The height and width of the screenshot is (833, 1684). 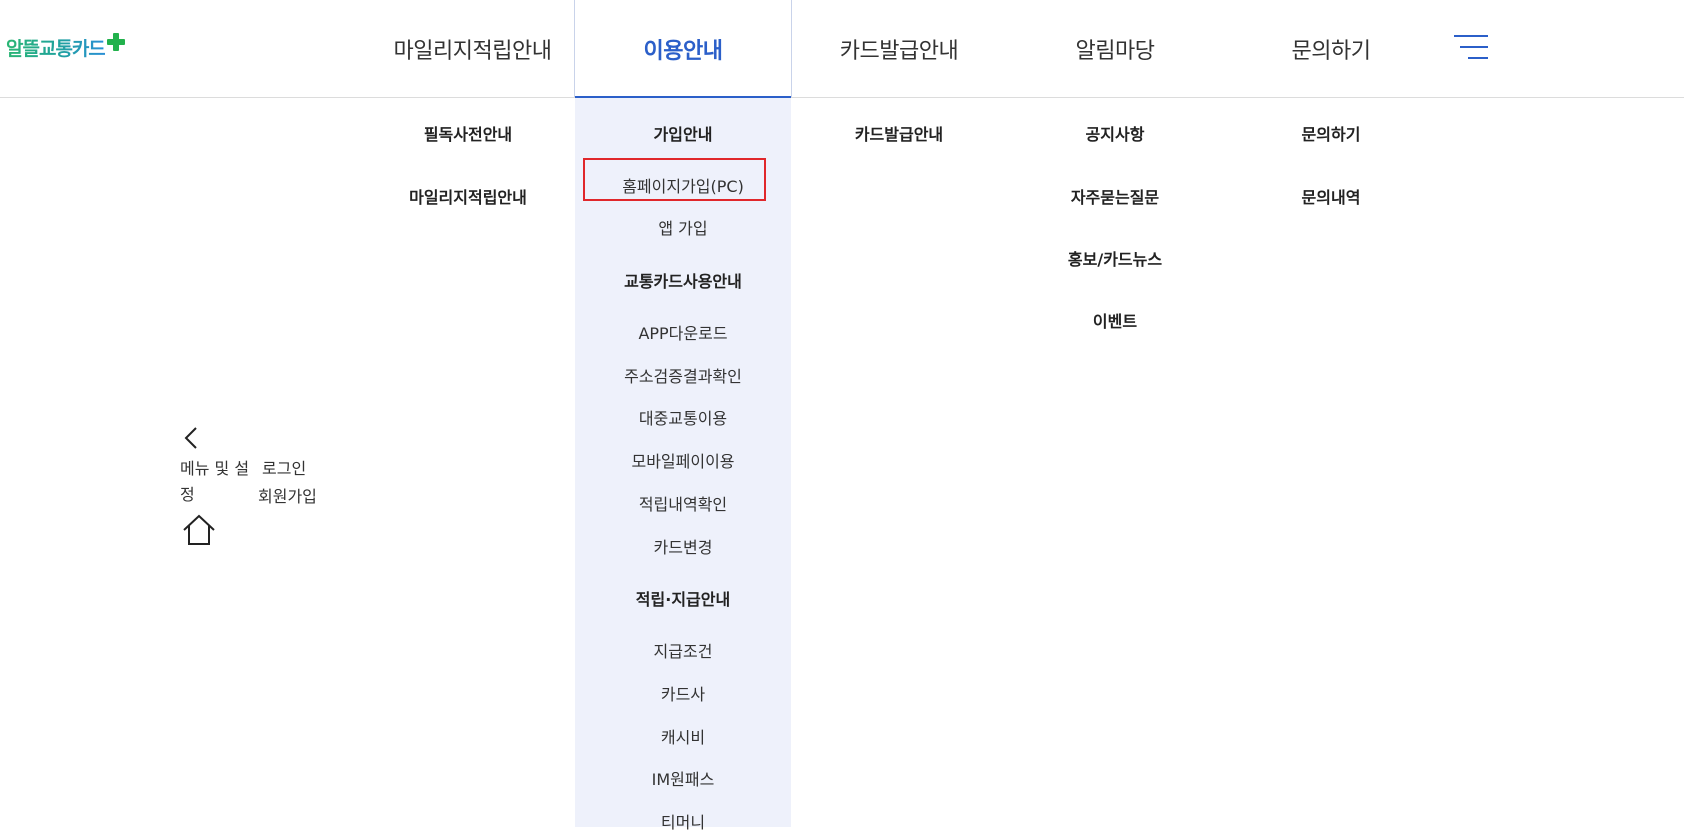 I want to click on menu-item-inquiry: 문의하기, so click(x=1331, y=133).